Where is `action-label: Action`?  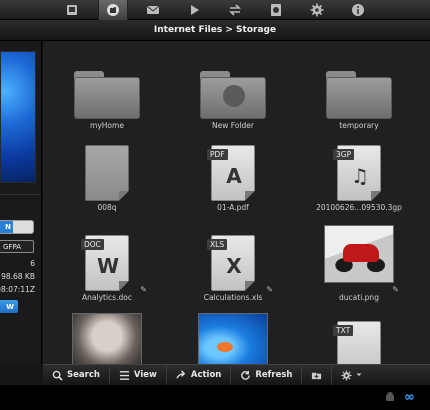 action-label: Action is located at coordinates (206, 375).